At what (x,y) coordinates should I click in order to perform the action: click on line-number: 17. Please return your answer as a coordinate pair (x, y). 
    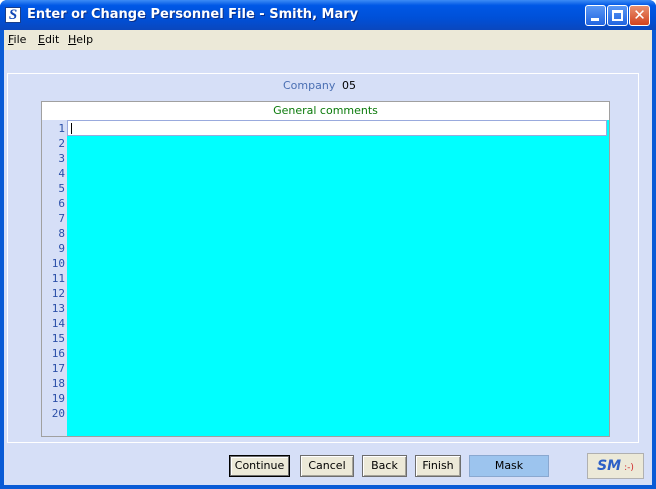
    Looking at the image, I should click on (58, 368).